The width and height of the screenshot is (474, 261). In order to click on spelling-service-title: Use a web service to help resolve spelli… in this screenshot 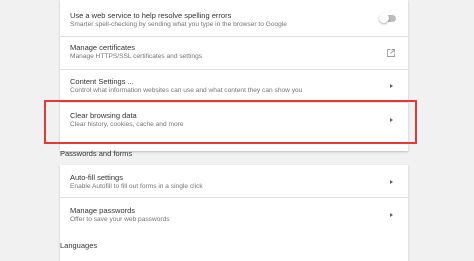, I will do `click(151, 15)`.